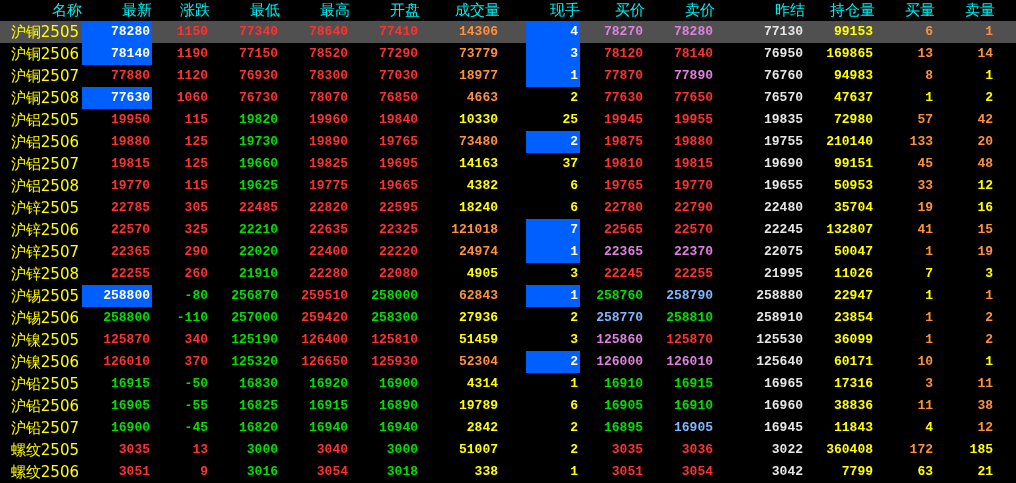 This screenshot has width=1016, height=483. I want to click on column-header: 涨跌, so click(181, 10).